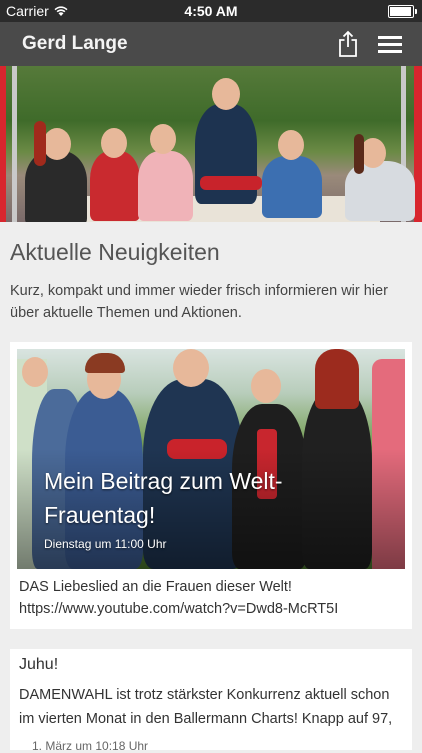 The height and width of the screenshot is (753, 422). I want to click on news-card-2-title: Juhu!, so click(38, 665).